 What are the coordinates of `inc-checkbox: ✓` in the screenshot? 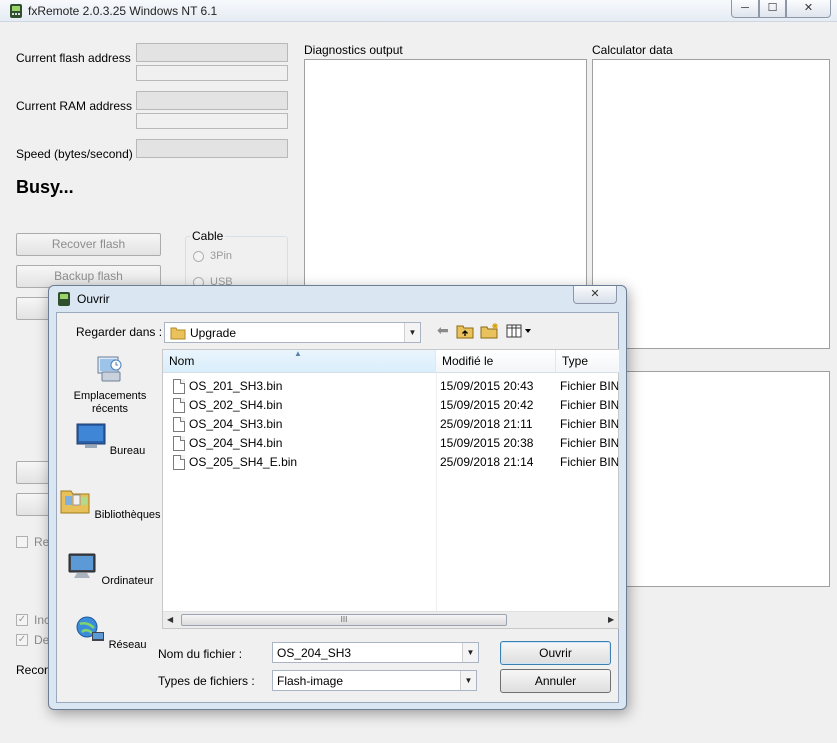 It's located at (22, 620).